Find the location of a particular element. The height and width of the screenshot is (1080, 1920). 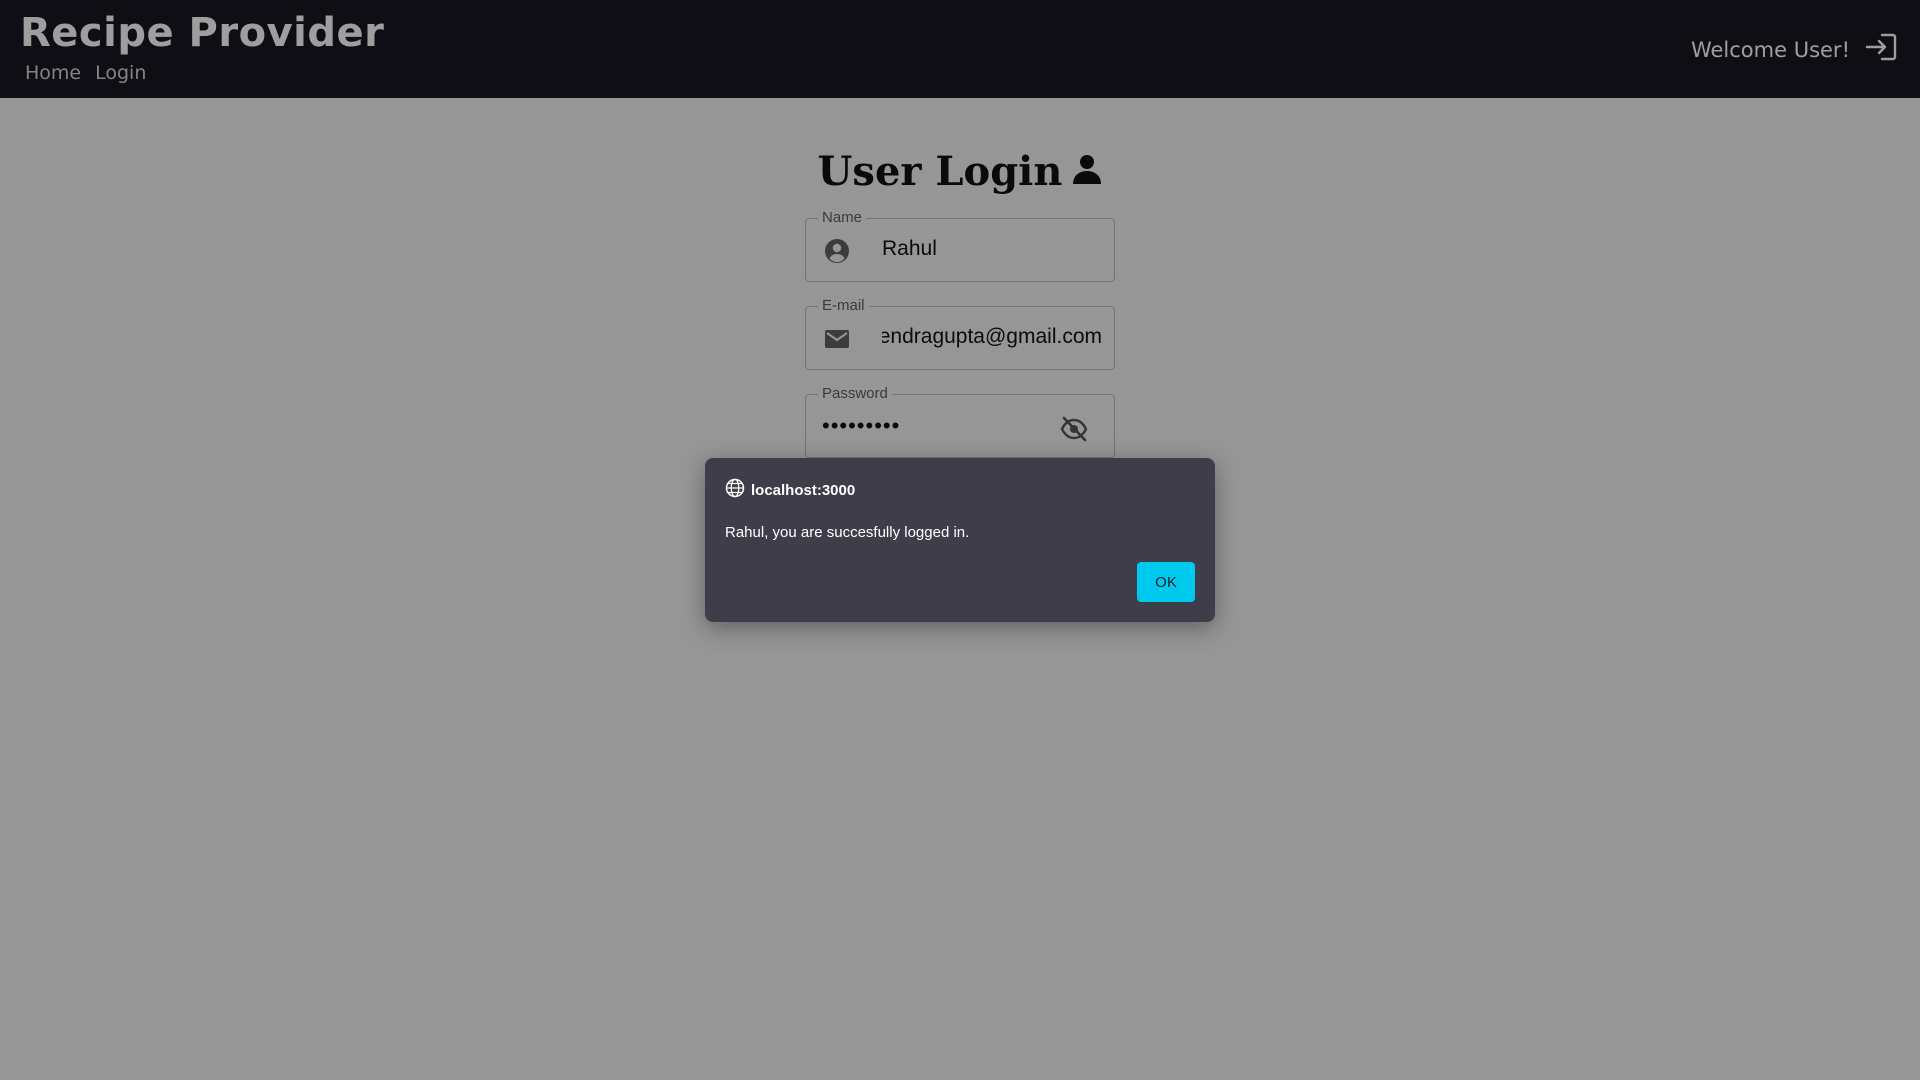

ok-button: OK is located at coordinates (1166, 582).